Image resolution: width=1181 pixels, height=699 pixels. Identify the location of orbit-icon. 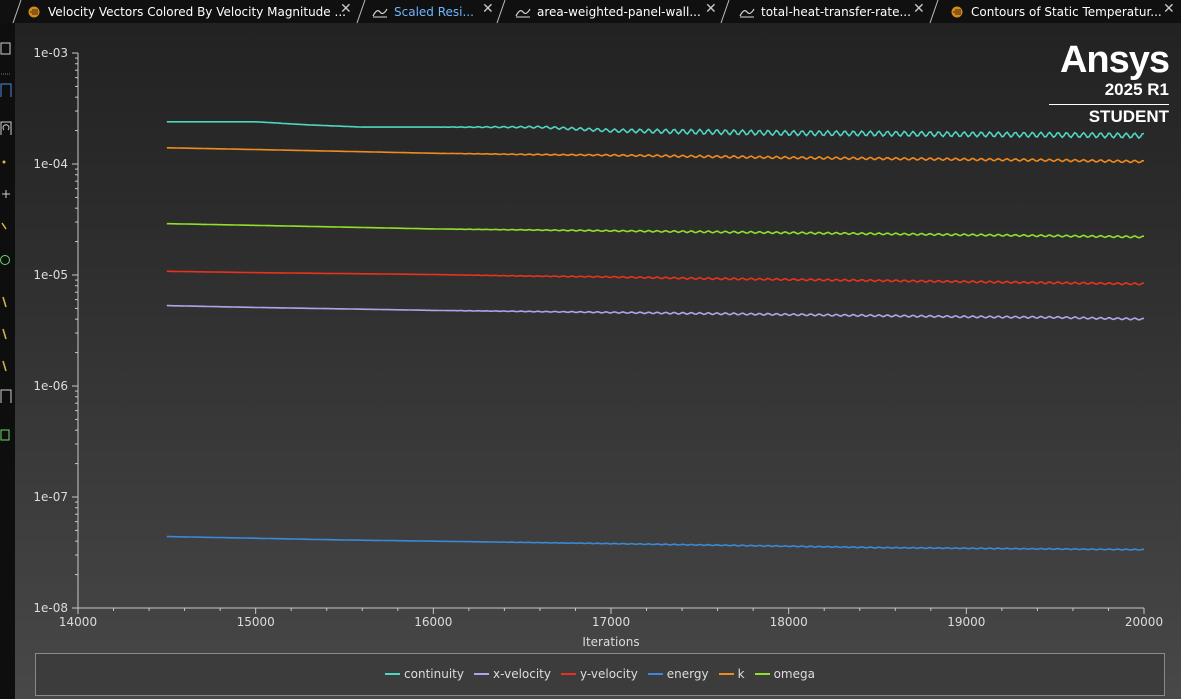
(6, 260).